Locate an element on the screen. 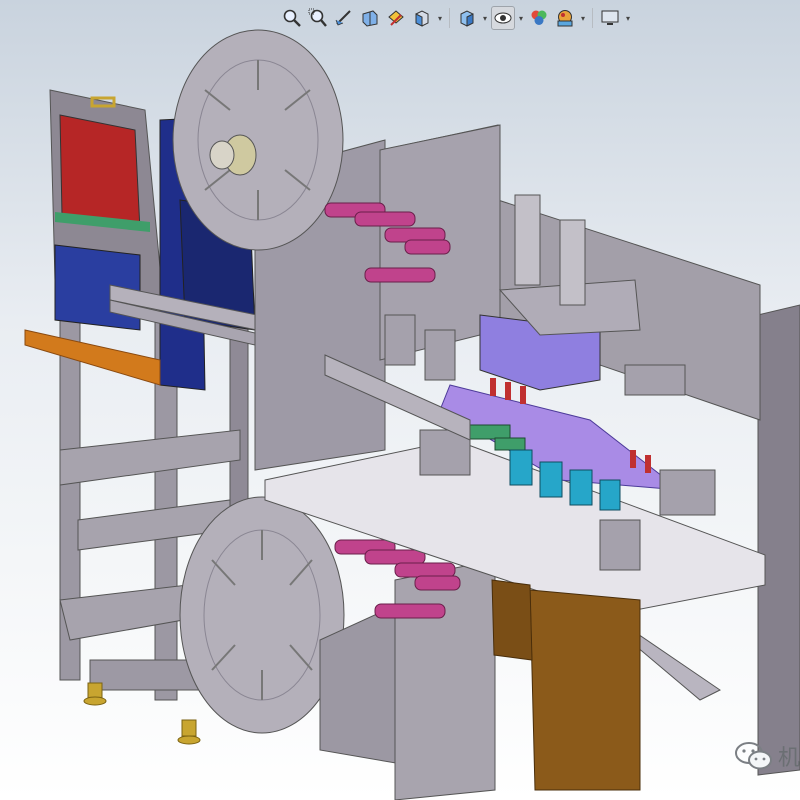  watermark-text: 机 is located at coordinates (788, 758).